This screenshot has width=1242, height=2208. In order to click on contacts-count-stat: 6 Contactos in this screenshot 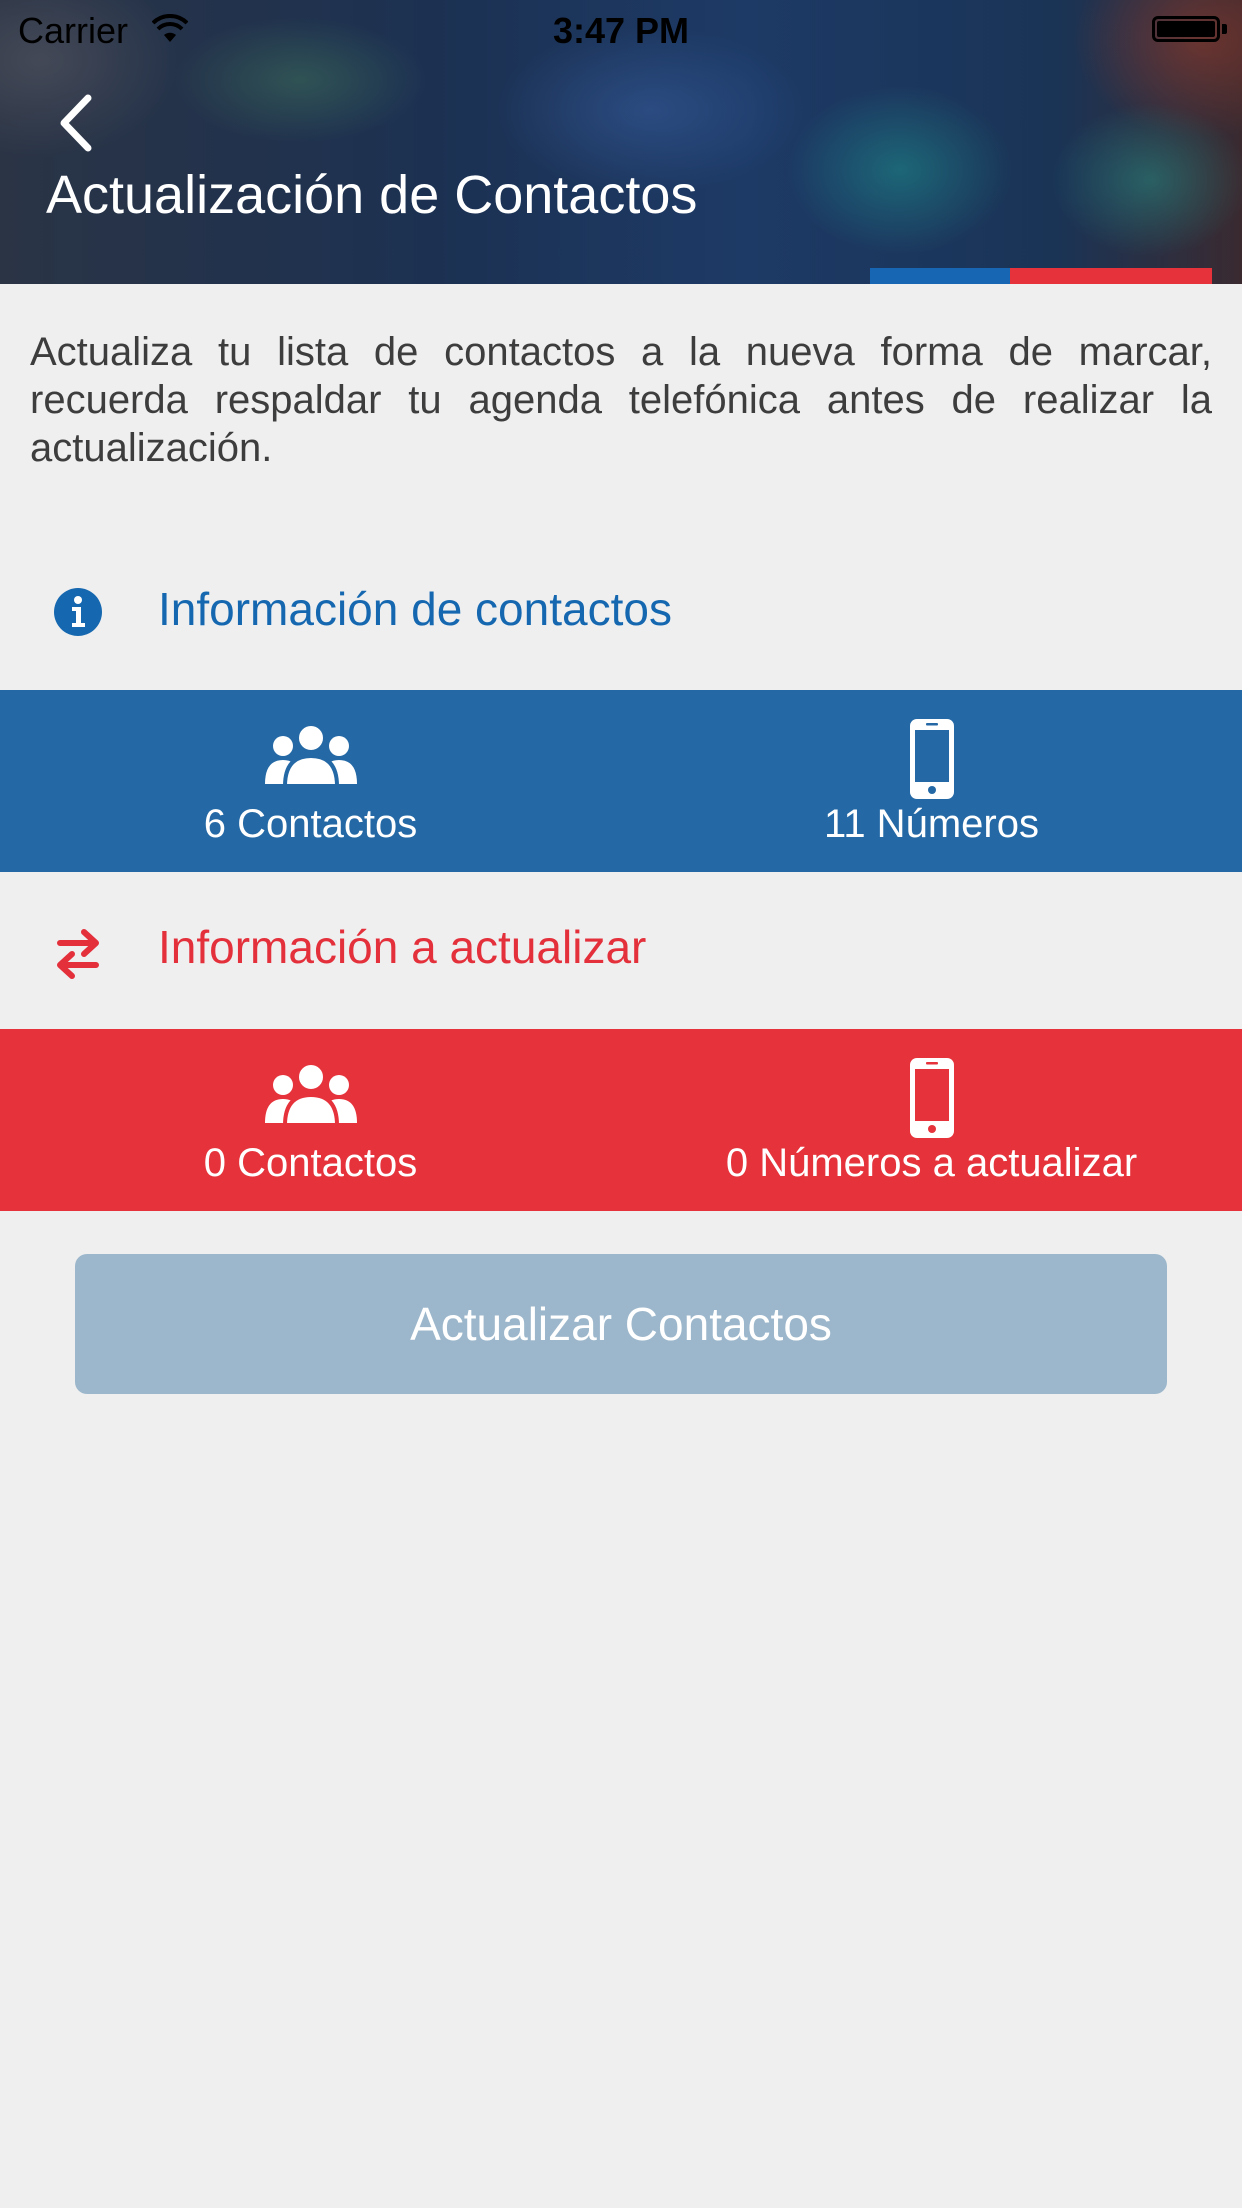, I will do `click(310, 781)`.